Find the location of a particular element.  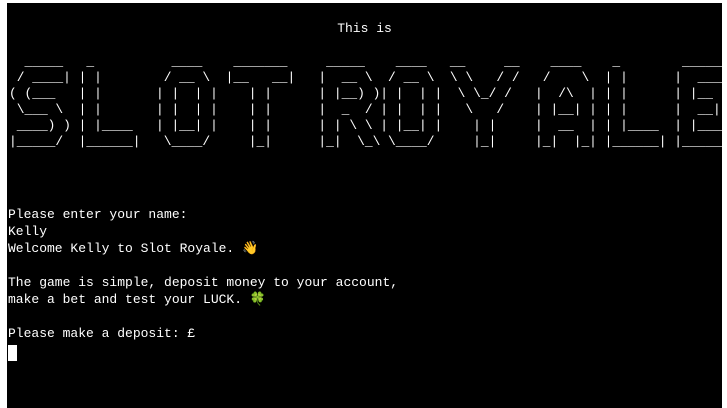

four-leaf-clover-icon: 🍀 is located at coordinates (258, 299).